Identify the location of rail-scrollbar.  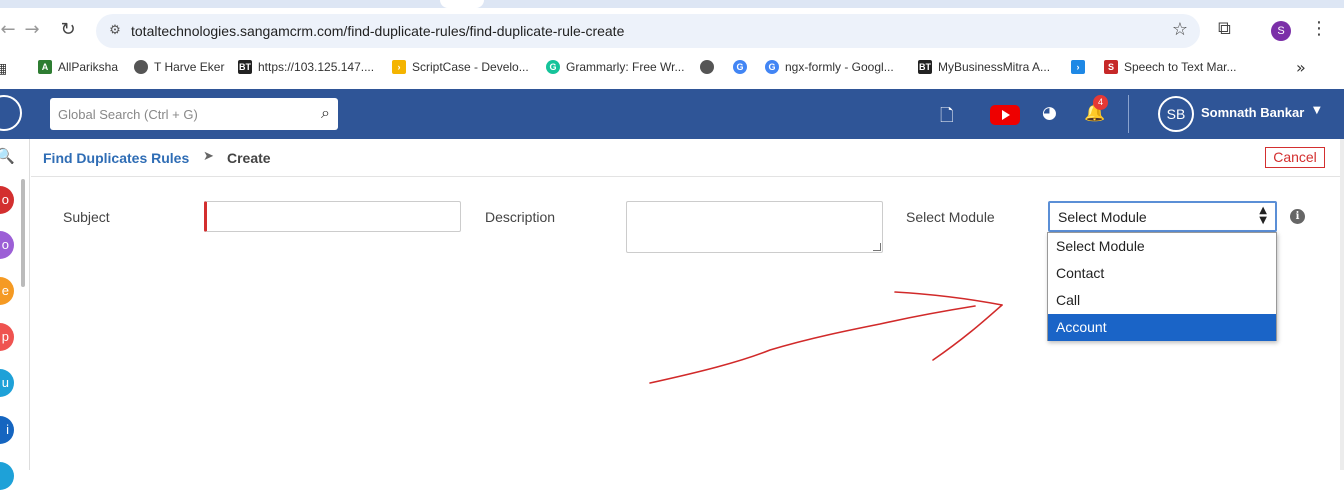
(23, 233).